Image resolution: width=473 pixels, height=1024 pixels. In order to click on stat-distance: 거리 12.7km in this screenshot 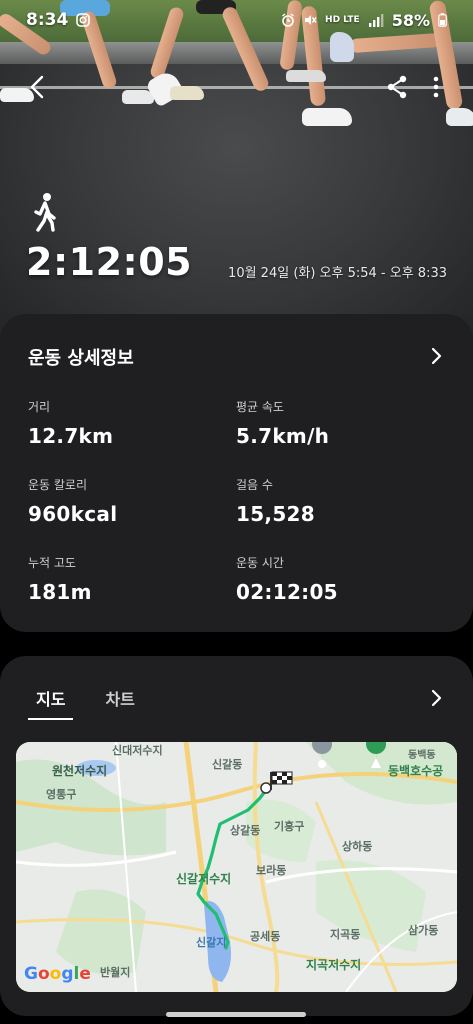, I will do `click(70, 423)`.